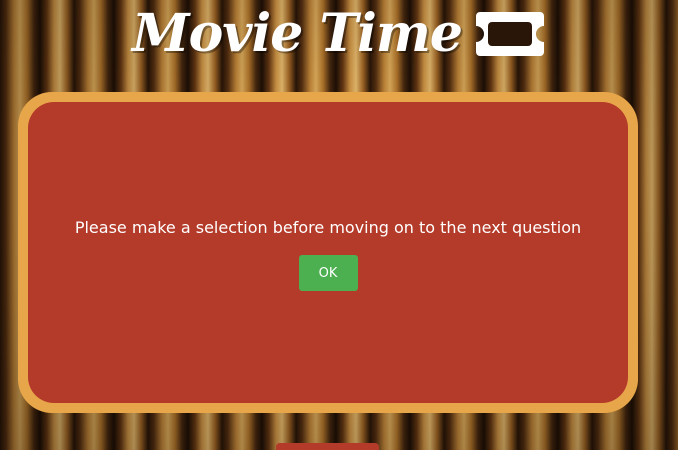 This screenshot has height=450, width=678. Describe the element at coordinates (509, 34) in the screenshot. I see `ticket-icon` at that location.